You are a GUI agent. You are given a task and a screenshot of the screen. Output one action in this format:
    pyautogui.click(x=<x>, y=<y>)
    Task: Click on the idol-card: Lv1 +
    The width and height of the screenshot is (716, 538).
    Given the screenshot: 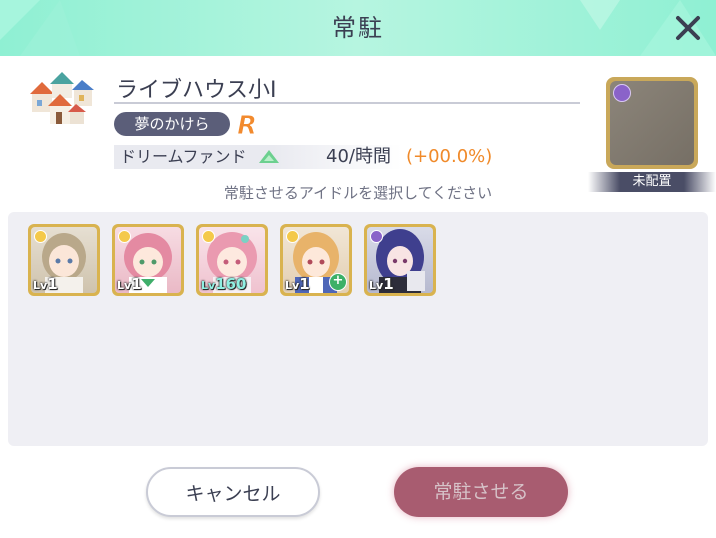 What is the action you would take?
    pyautogui.click(x=316, y=260)
    